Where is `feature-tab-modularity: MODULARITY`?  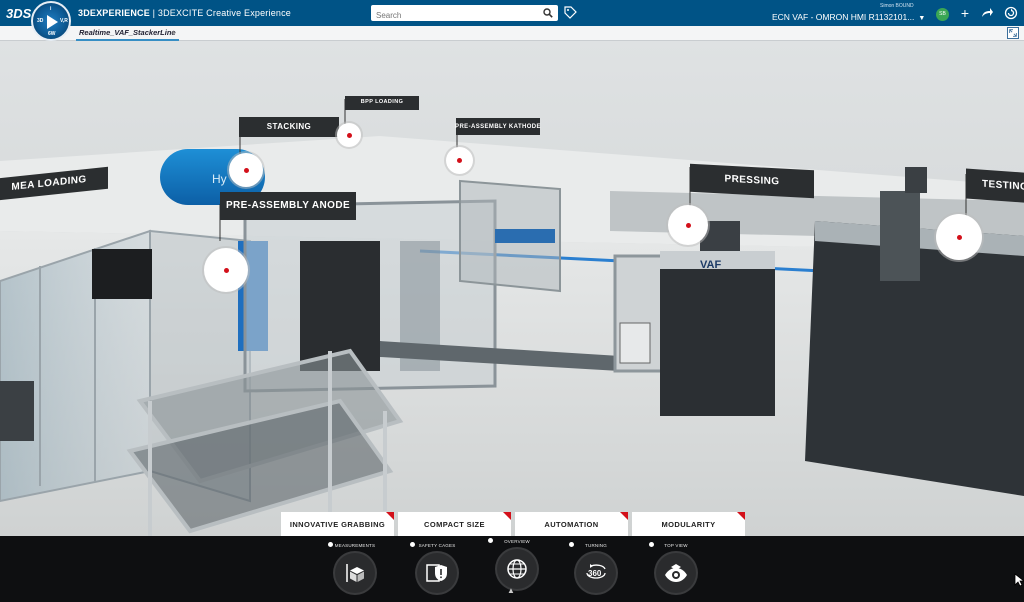
feature-tab-modularity: MODULARITY is located at coordinates (688, 524).